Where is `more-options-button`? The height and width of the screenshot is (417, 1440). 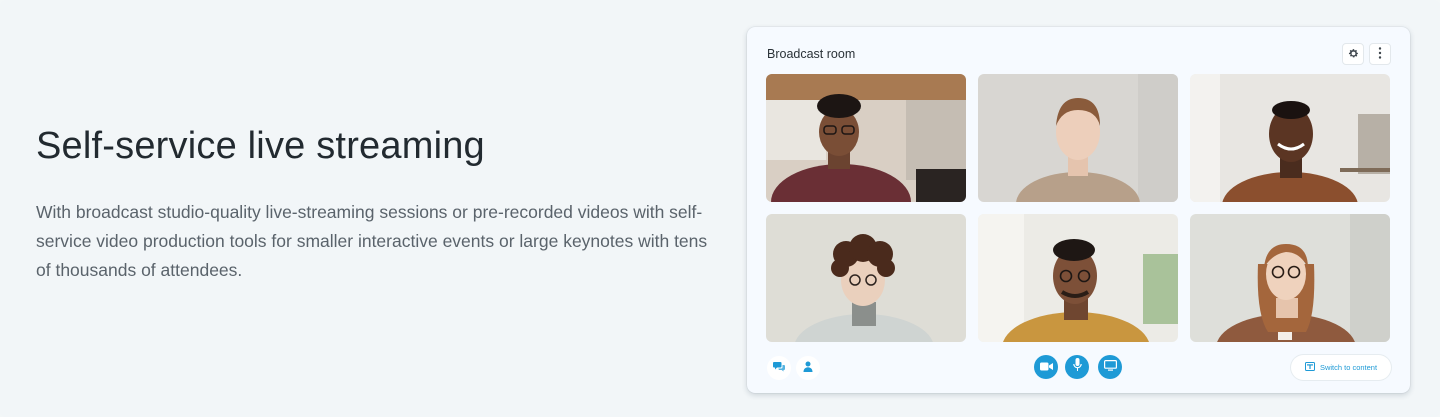
more-options-button is located at coordinates (1380, 54).